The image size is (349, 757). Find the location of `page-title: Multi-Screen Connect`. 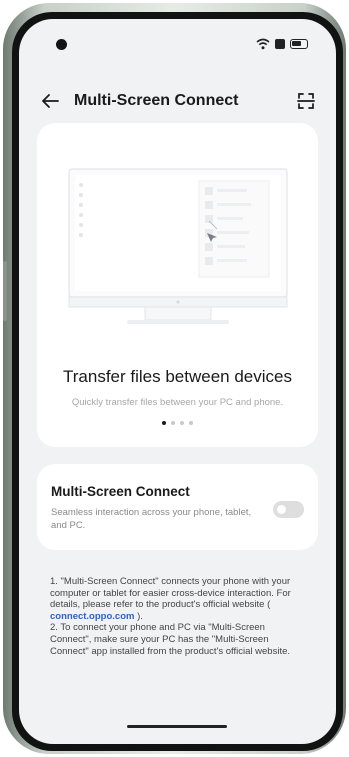

page-title: Multi-Screen Connect is located at coordinates (156, 100).